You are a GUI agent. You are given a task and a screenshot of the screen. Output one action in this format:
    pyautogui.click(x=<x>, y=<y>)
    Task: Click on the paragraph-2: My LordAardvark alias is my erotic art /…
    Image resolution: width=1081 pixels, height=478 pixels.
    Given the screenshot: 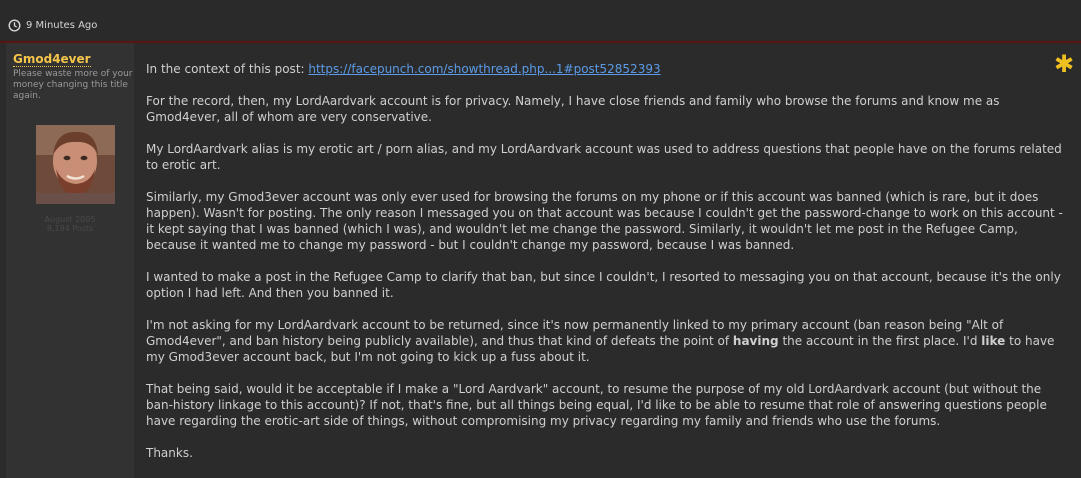 What is the action you would take?
    pyautogui.click(x=604, y=157)
    